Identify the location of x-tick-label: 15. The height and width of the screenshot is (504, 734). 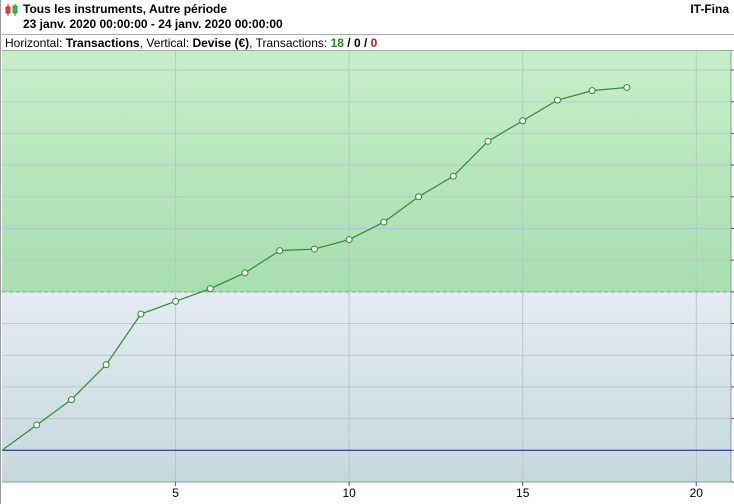
(523, 493).